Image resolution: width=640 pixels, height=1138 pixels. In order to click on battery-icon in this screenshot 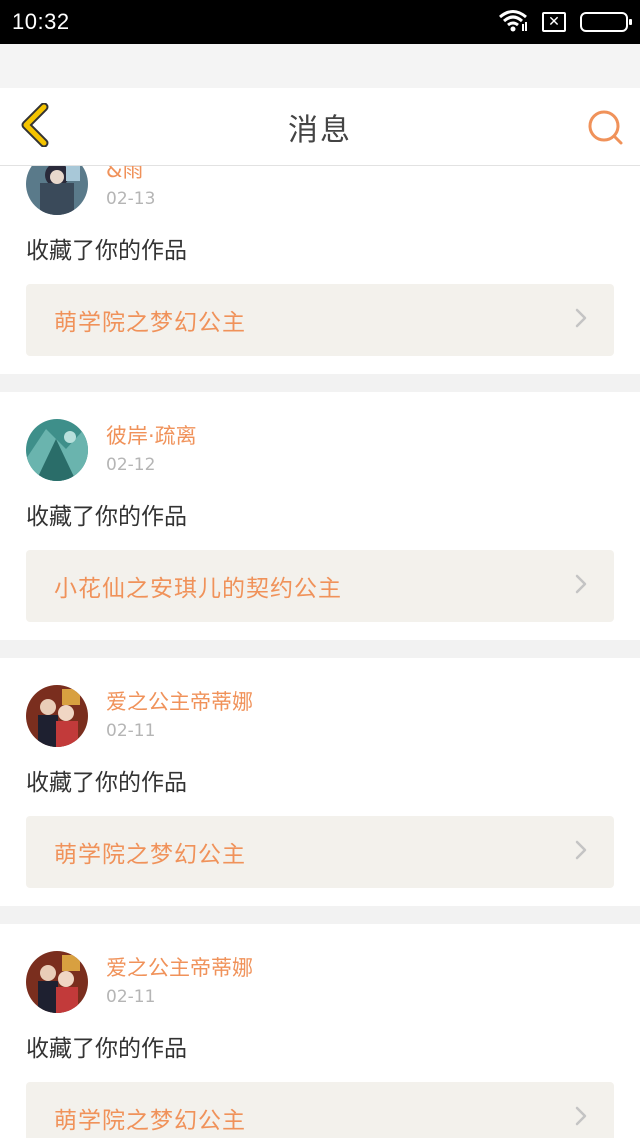, I will do `click(606, 22)`.